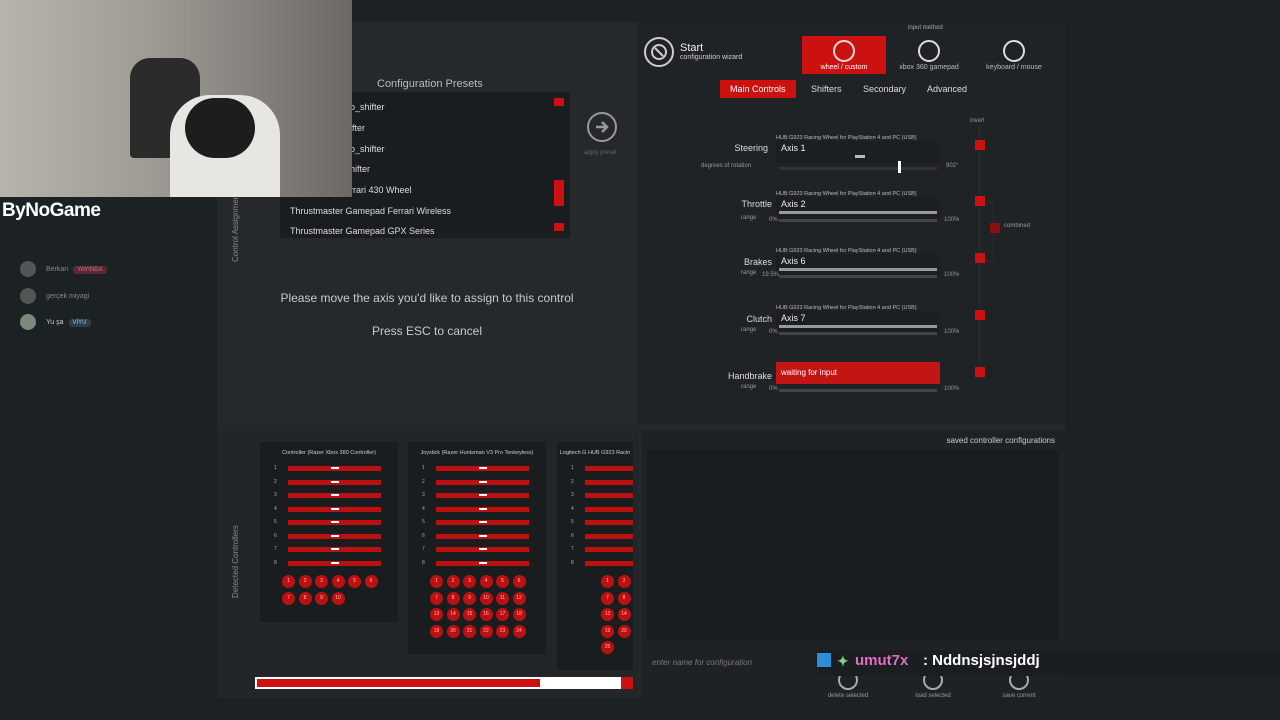  What do you see at coordinates (381, 190) in the screenshot?
I see `preset-item: rrari 430 Wheel` at bounding box center [381, 190].